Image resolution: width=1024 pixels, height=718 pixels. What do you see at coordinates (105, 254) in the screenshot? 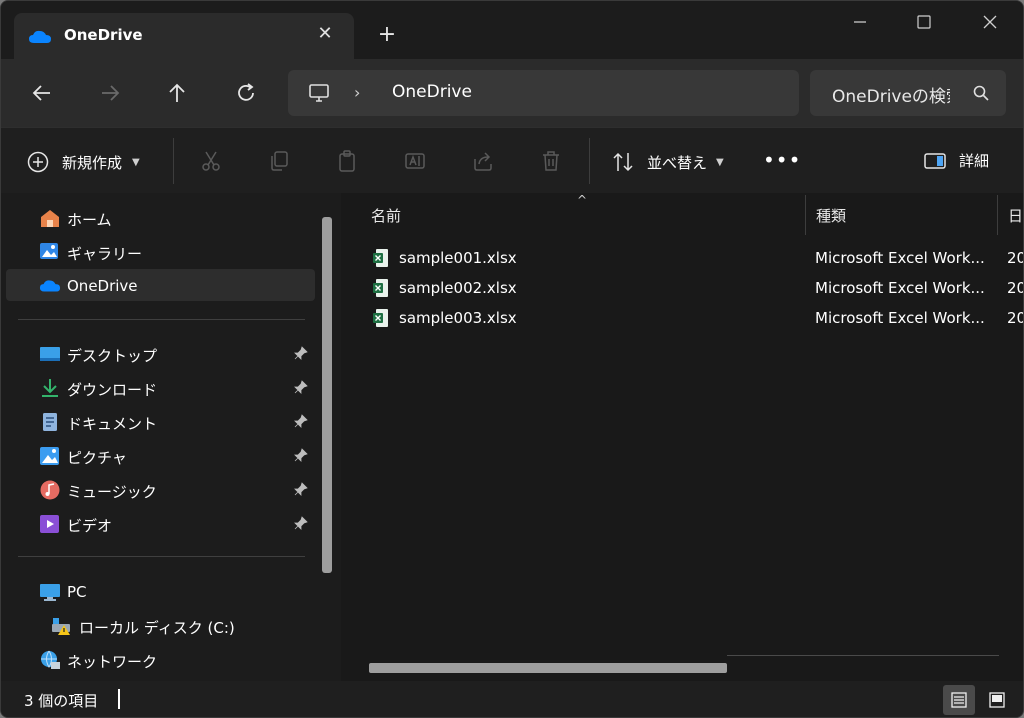
I see `sidebar-item-label: ギャラリー` at bounding box center [105, 254].